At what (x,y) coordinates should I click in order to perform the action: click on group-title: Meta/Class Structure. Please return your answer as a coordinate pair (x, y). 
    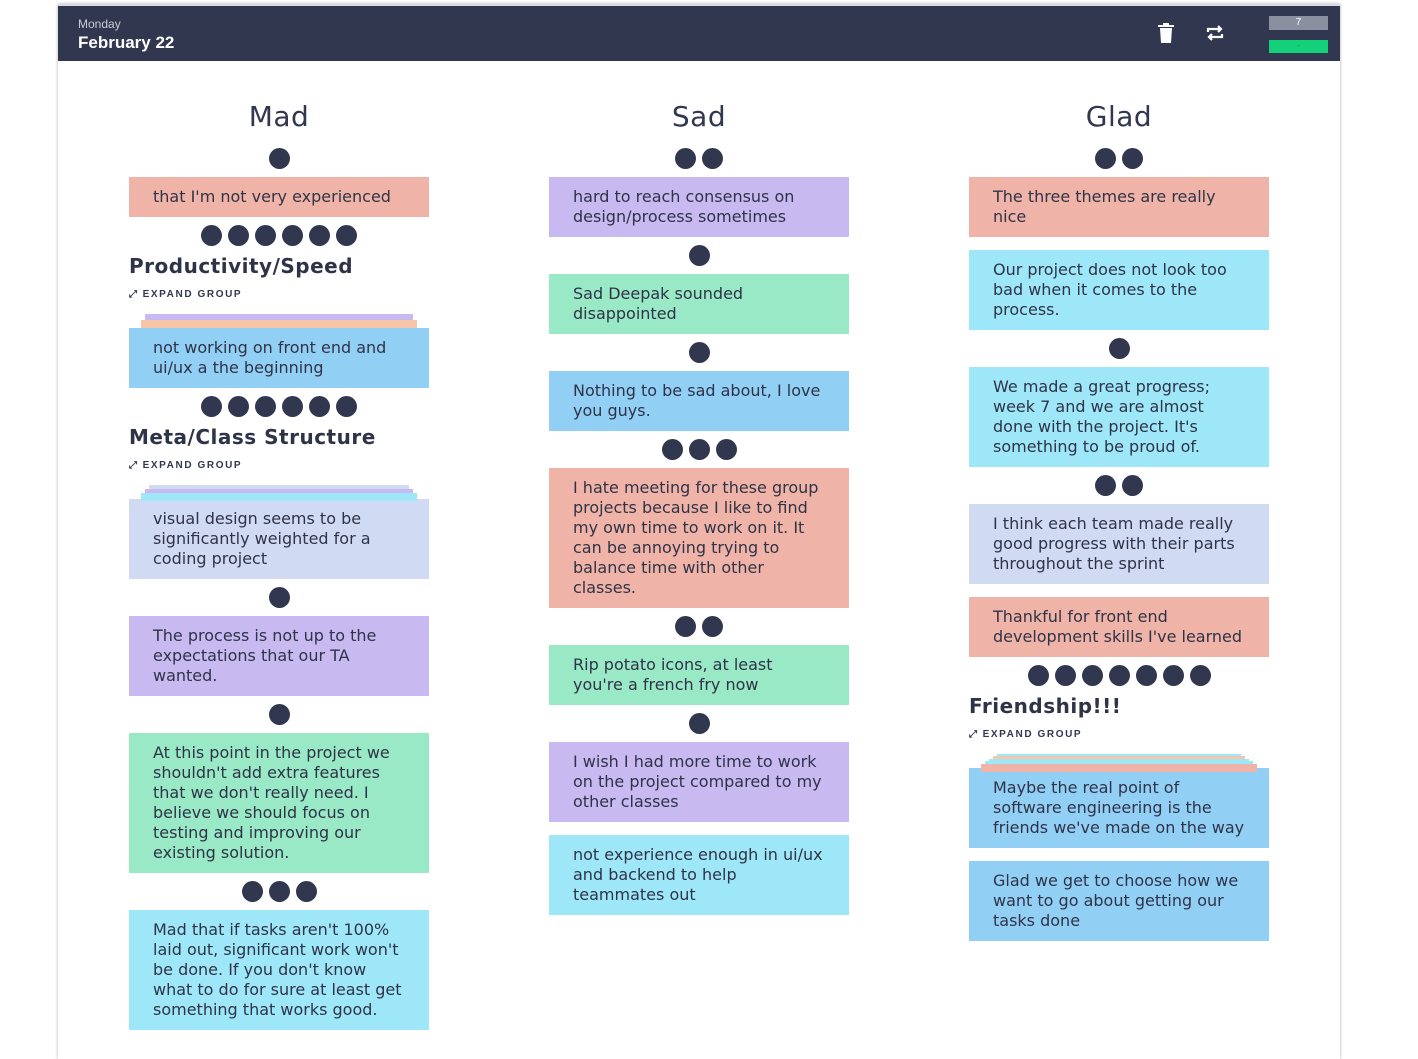
    Looking at the image, I should click on (279, 437).